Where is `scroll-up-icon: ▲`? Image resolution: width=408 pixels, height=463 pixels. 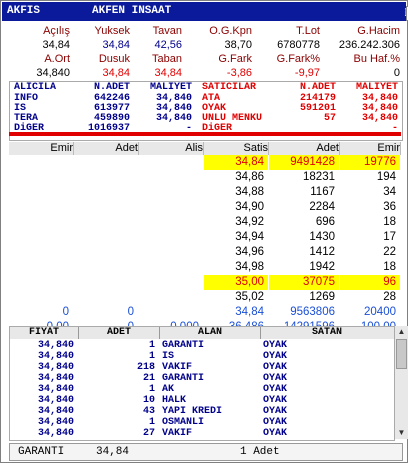
scroll-up-icon: ▲ is located at coordinates (401, 332).